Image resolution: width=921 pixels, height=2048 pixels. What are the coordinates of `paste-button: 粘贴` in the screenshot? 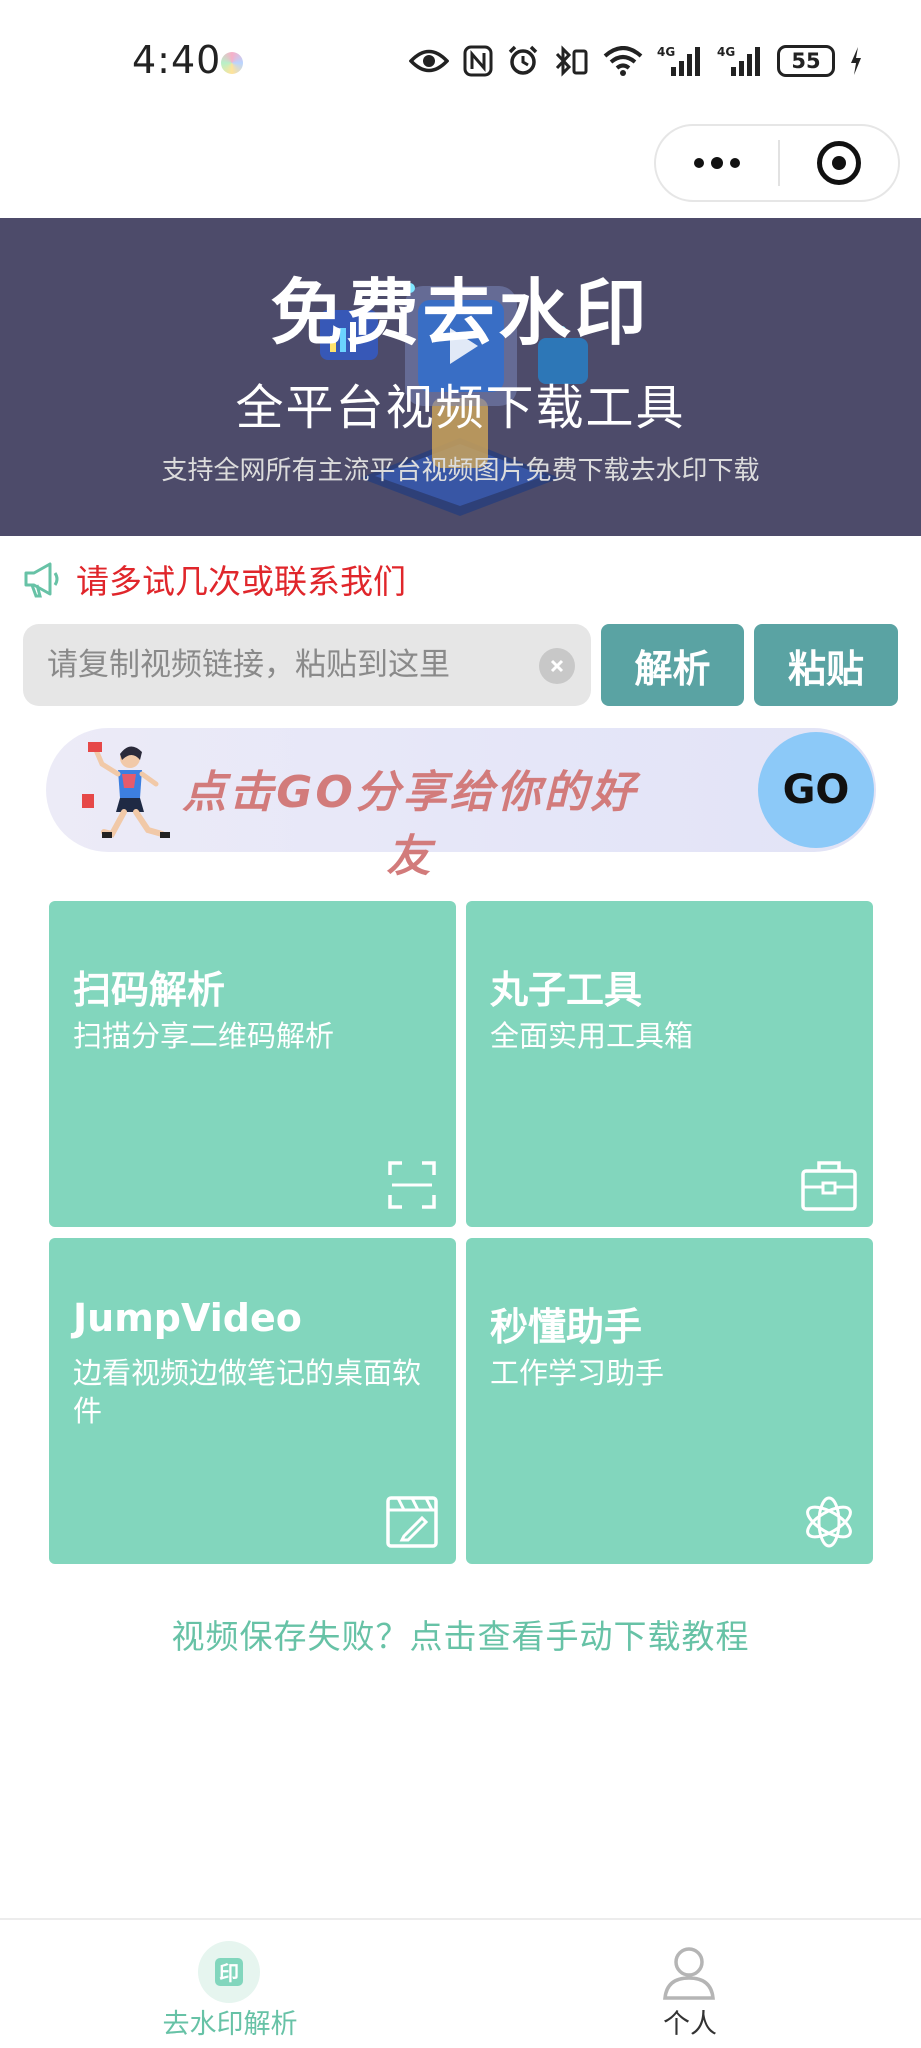 It's located at (826, 665).